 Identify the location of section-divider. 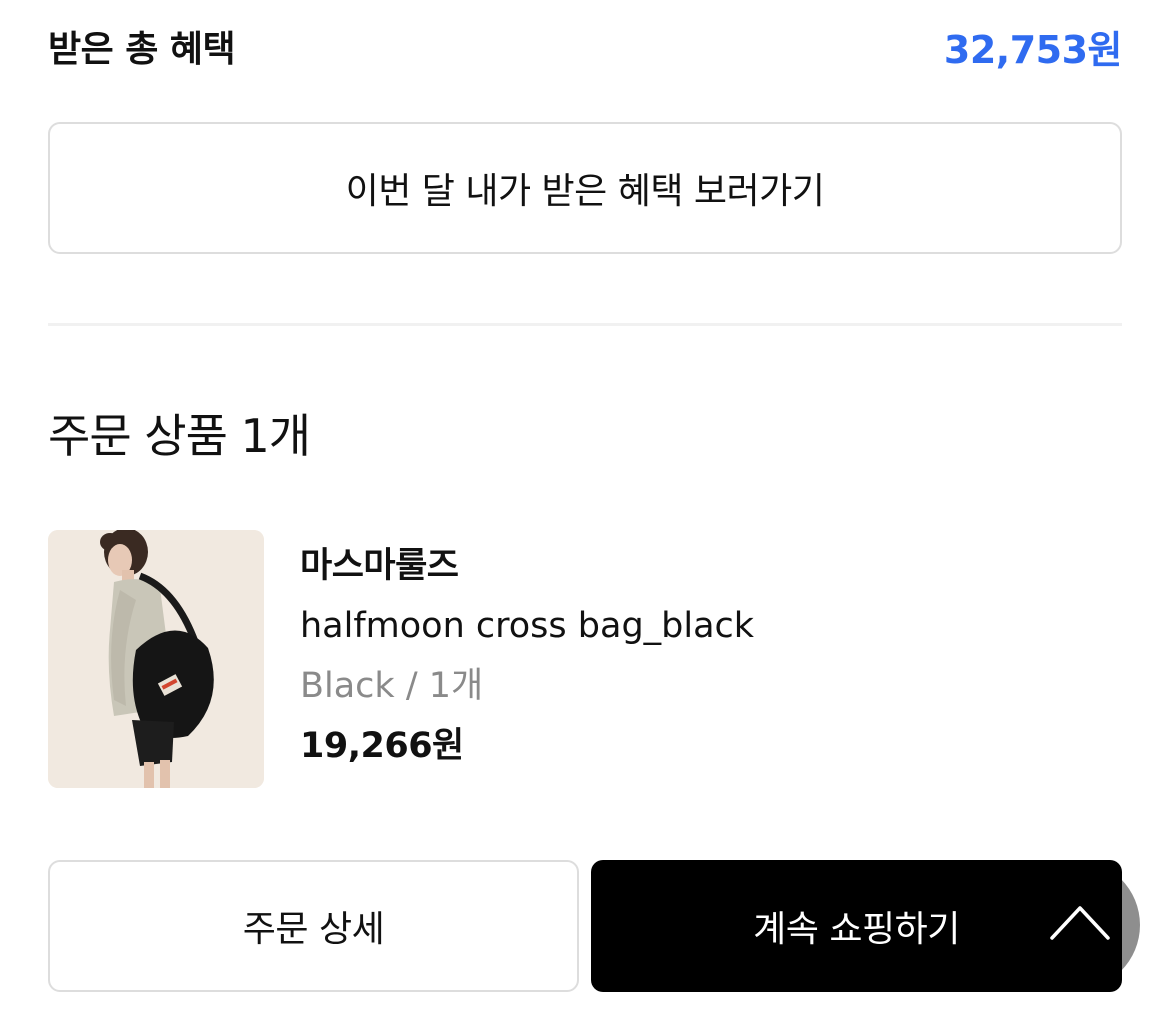
(585, 324).